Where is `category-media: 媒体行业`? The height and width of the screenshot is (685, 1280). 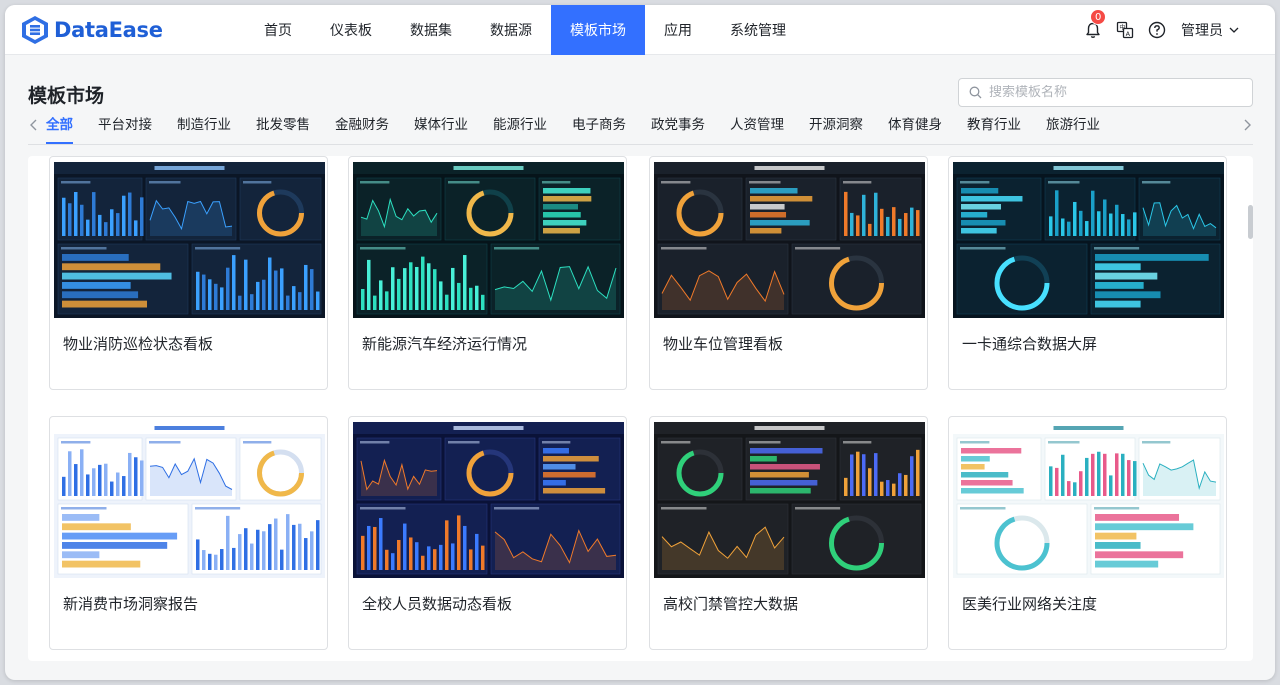
category-media: 媒体行业 is located at coordinates (441, 127).